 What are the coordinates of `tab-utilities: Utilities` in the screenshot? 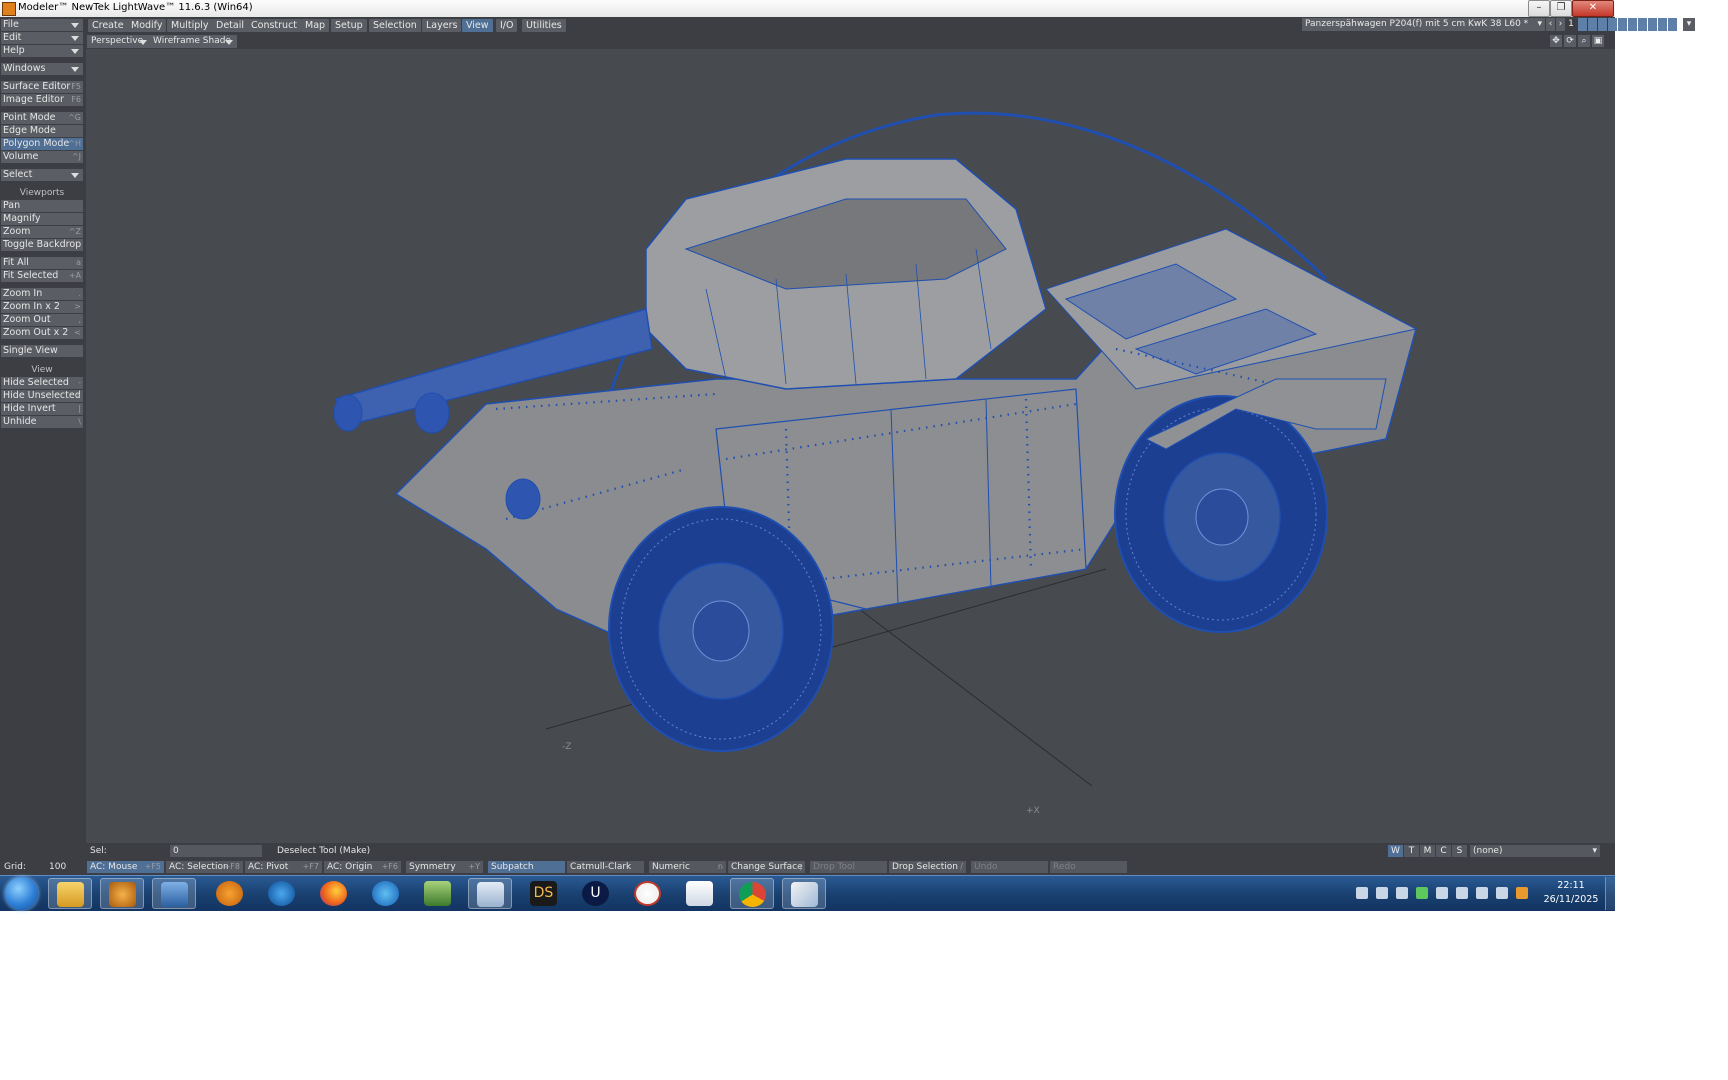 It's located at (544, 25).